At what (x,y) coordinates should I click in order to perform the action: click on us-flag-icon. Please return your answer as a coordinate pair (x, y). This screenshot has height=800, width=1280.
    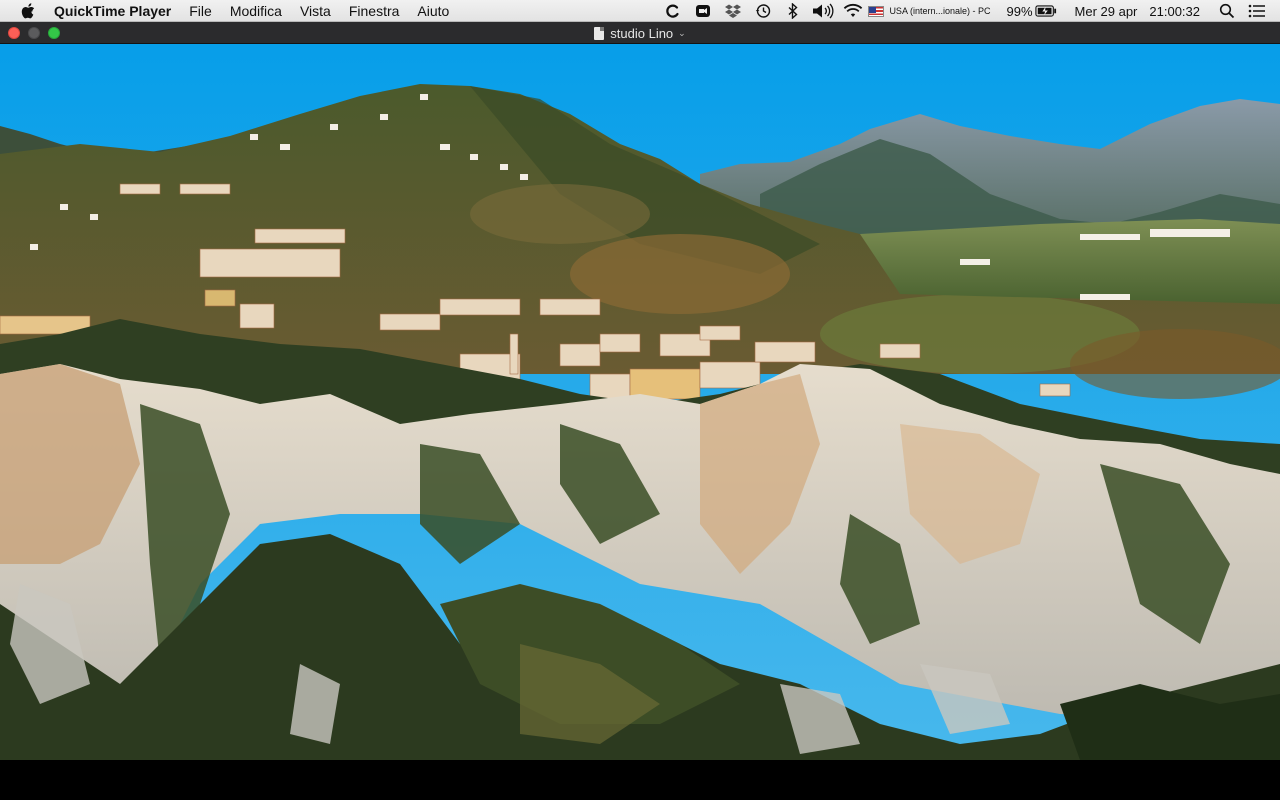
    Looking at the image, I should click on (876, 11).